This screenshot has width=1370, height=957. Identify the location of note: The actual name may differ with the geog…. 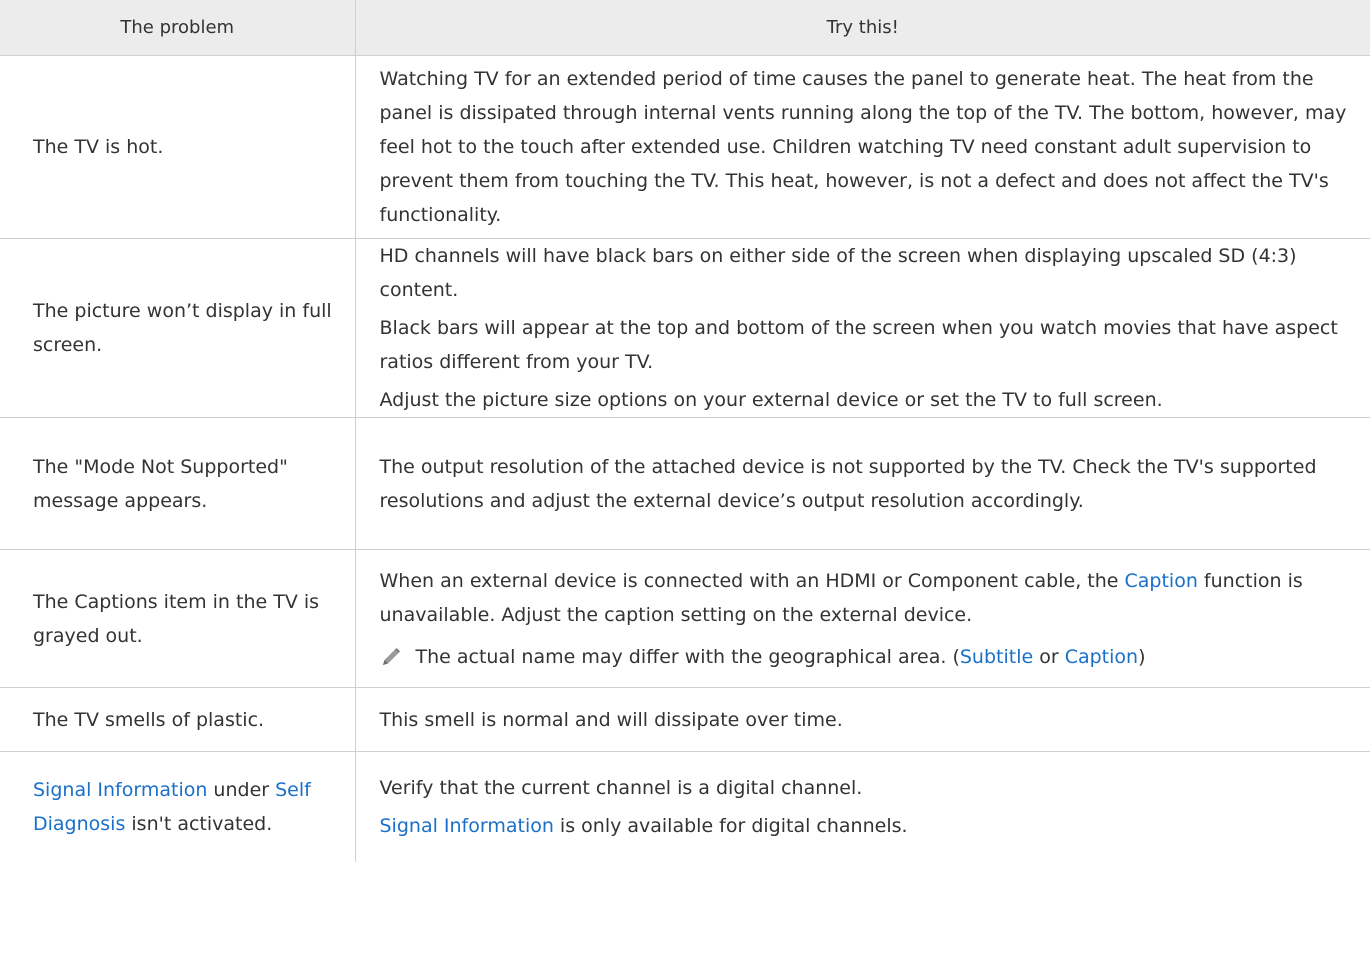
(864, 657).